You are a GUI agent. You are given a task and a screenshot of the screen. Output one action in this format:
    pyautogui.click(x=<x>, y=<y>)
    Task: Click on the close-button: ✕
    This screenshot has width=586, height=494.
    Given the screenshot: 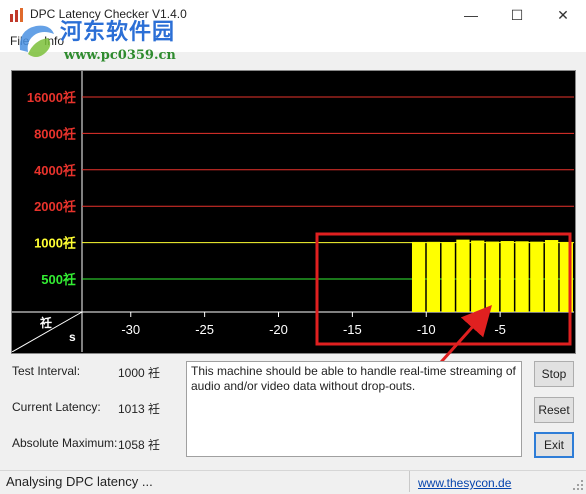 What is the action you would take?
    pyautogui.click(x=563, y=15)
    